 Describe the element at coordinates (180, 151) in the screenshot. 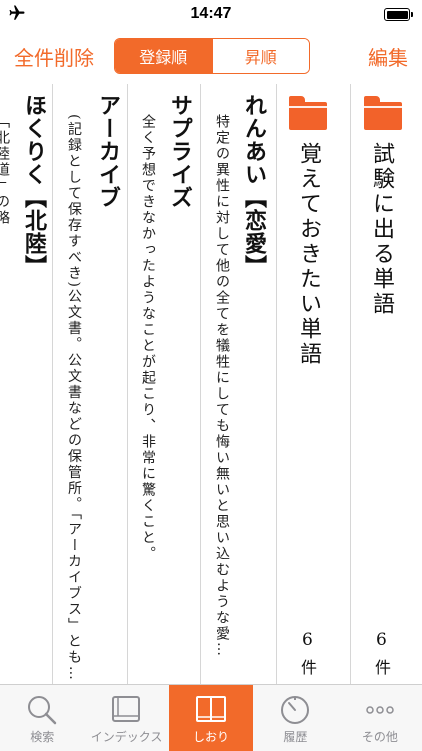

I see `word-headword: サプライズ` at that location.